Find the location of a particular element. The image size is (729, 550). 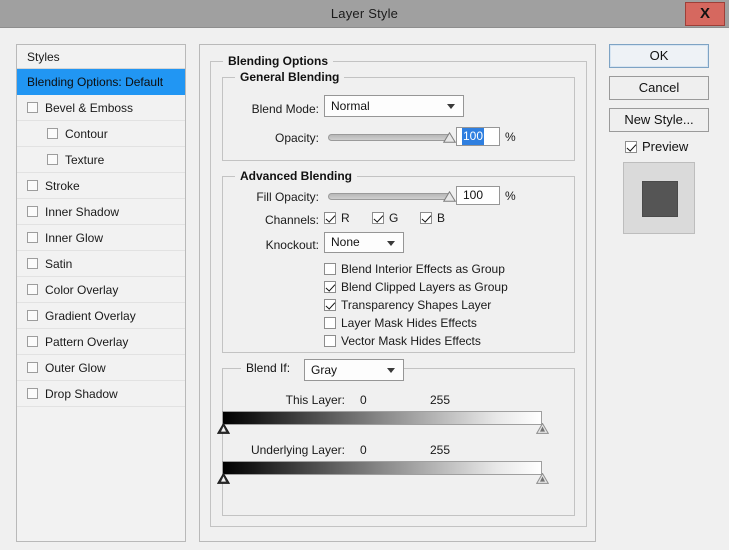

opacity-value: 100 is located at coordinates (473, 136).